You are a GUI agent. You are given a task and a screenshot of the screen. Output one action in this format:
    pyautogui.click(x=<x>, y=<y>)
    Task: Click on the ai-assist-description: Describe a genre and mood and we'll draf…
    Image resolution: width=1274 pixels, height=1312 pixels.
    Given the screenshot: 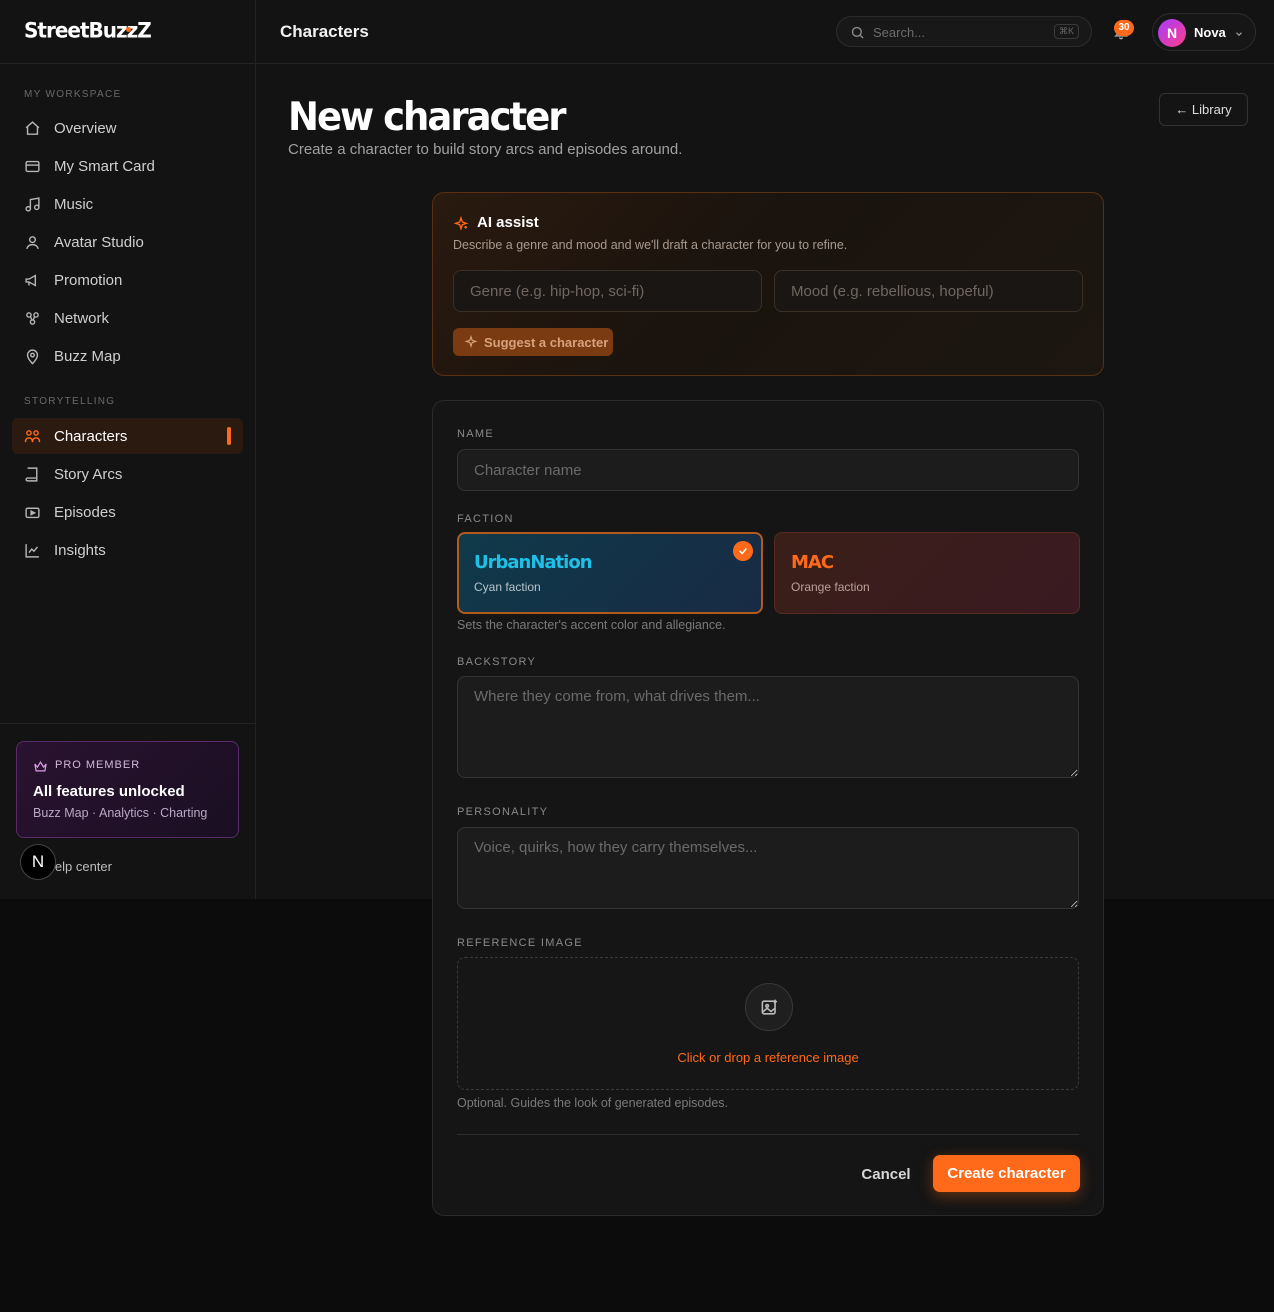 What is the action you would take?
    pyautogui.click(x=650, y=245)
    